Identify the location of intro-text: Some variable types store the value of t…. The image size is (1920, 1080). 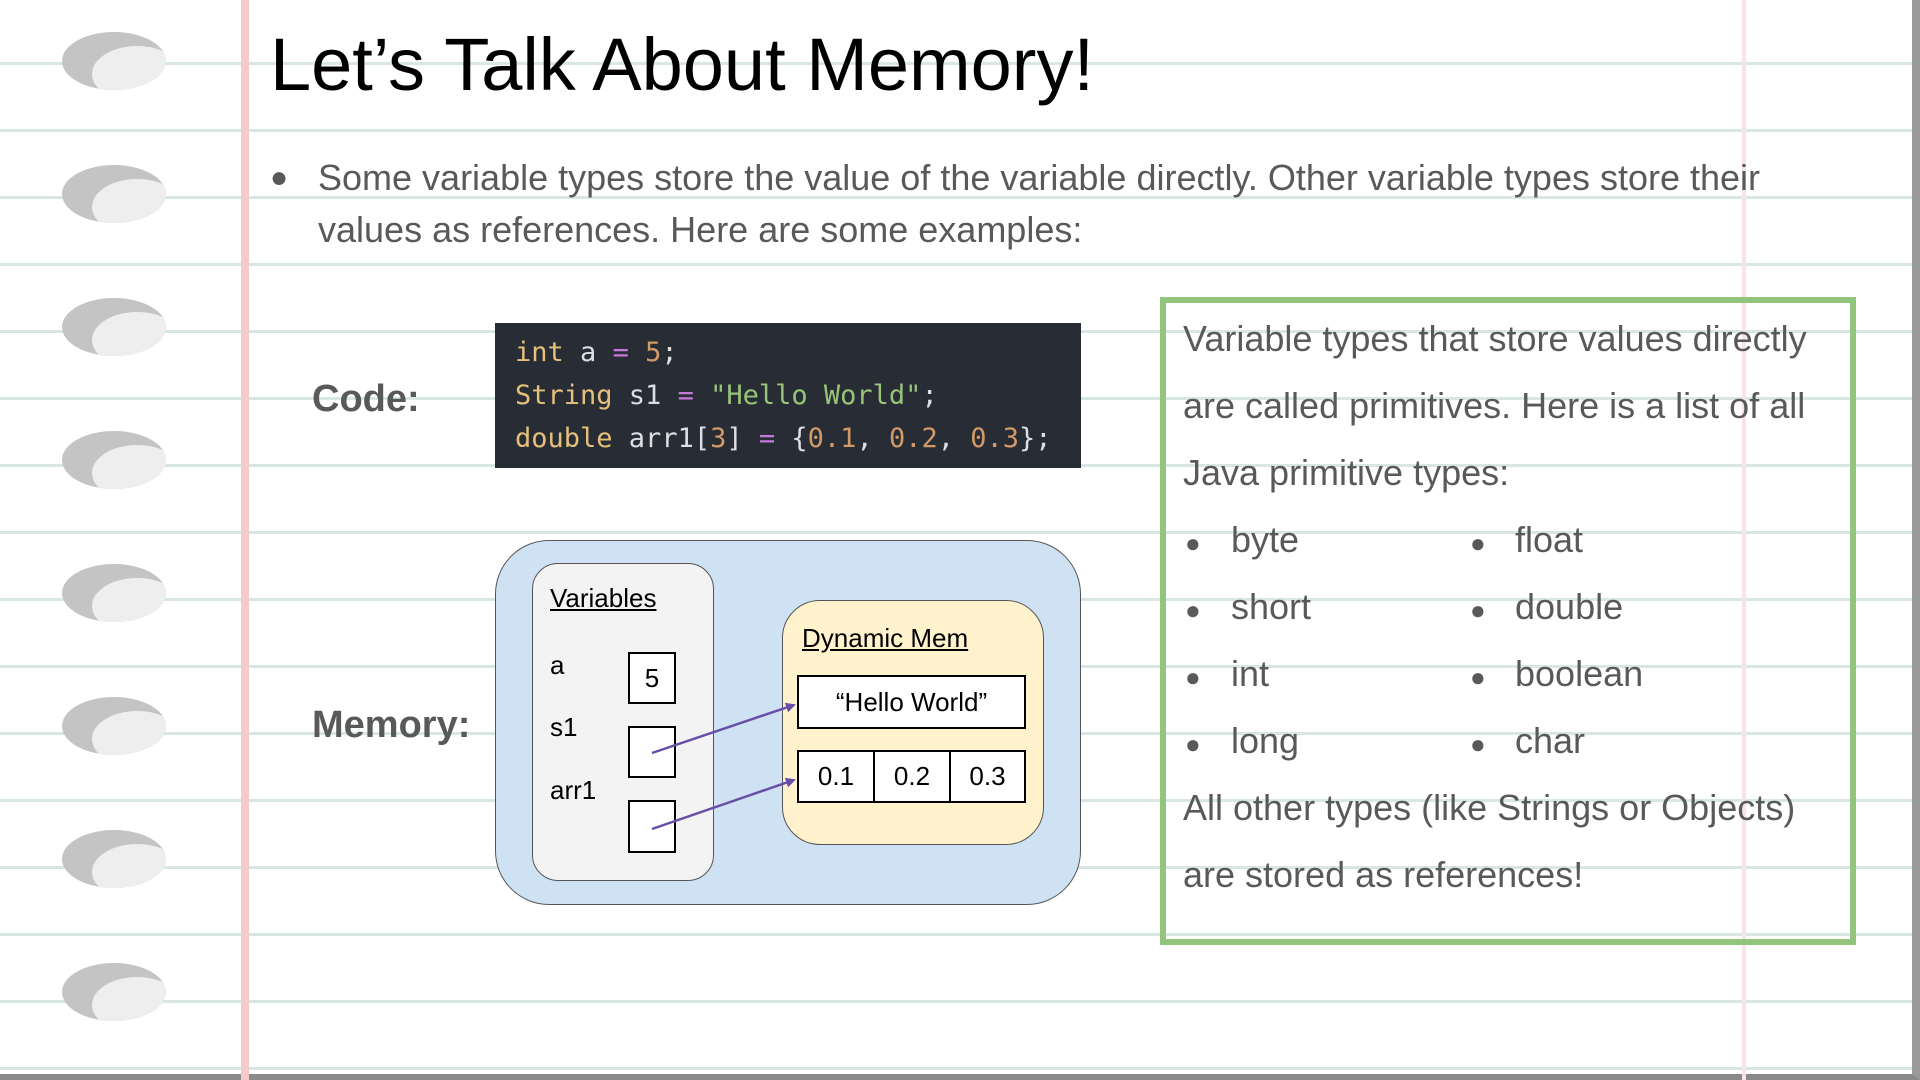
(1039, 203).